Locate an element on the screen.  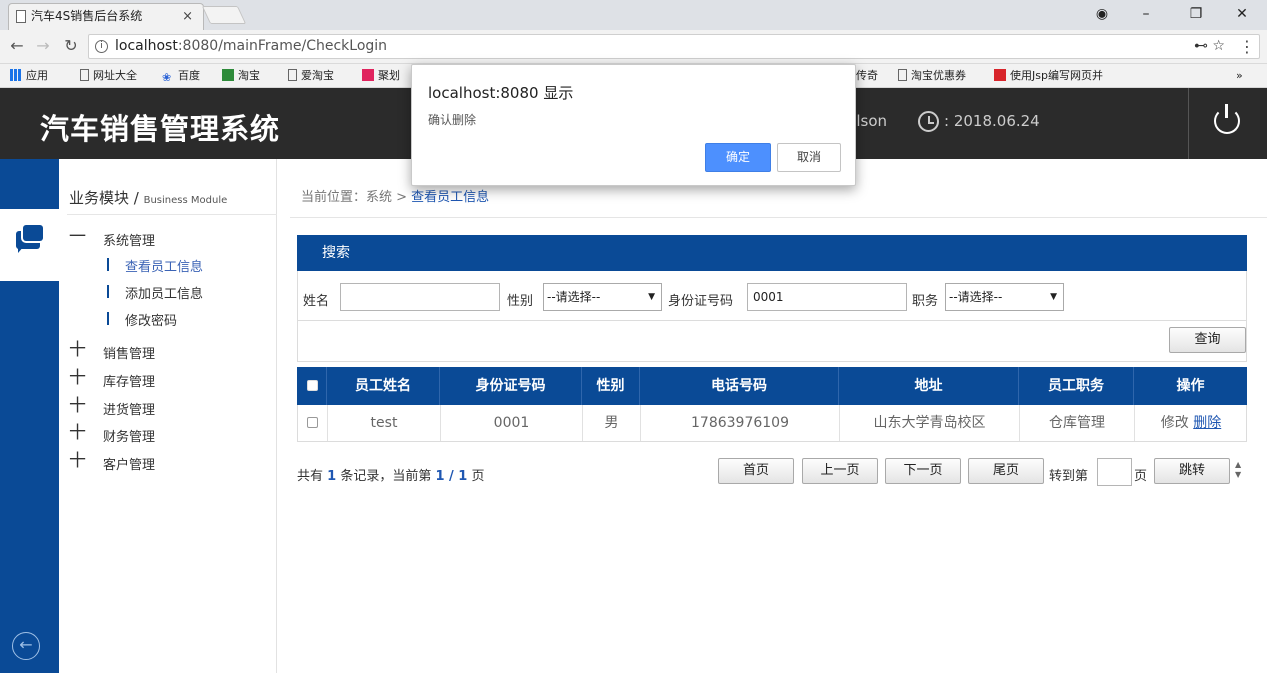
apps-icon is located at coordinates (16, 75).